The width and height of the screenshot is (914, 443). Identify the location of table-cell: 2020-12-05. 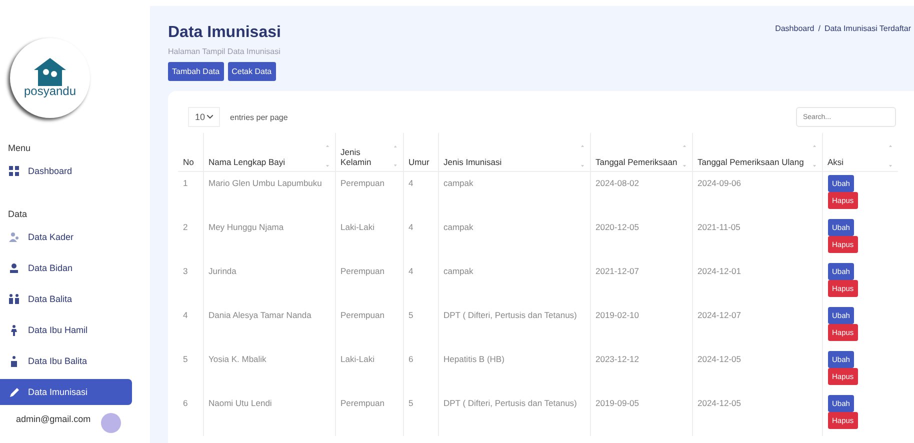
(617, 227).